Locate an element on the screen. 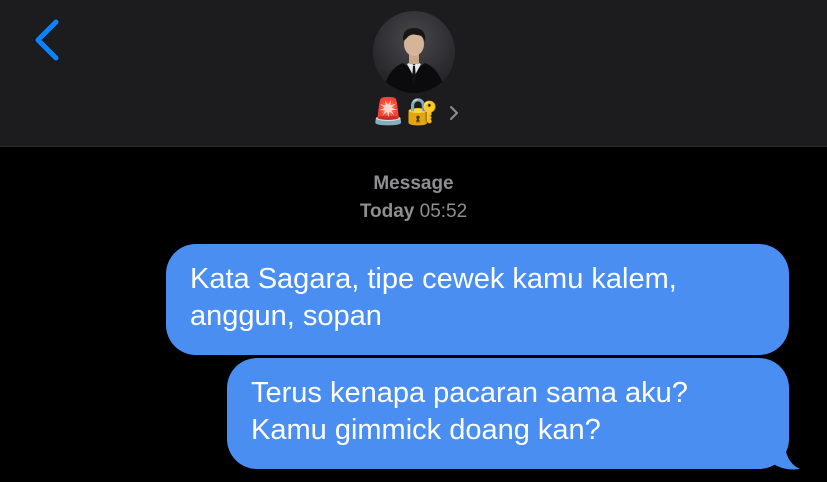  timestamp: Today 05:52 is located at coordinates (413, 212).